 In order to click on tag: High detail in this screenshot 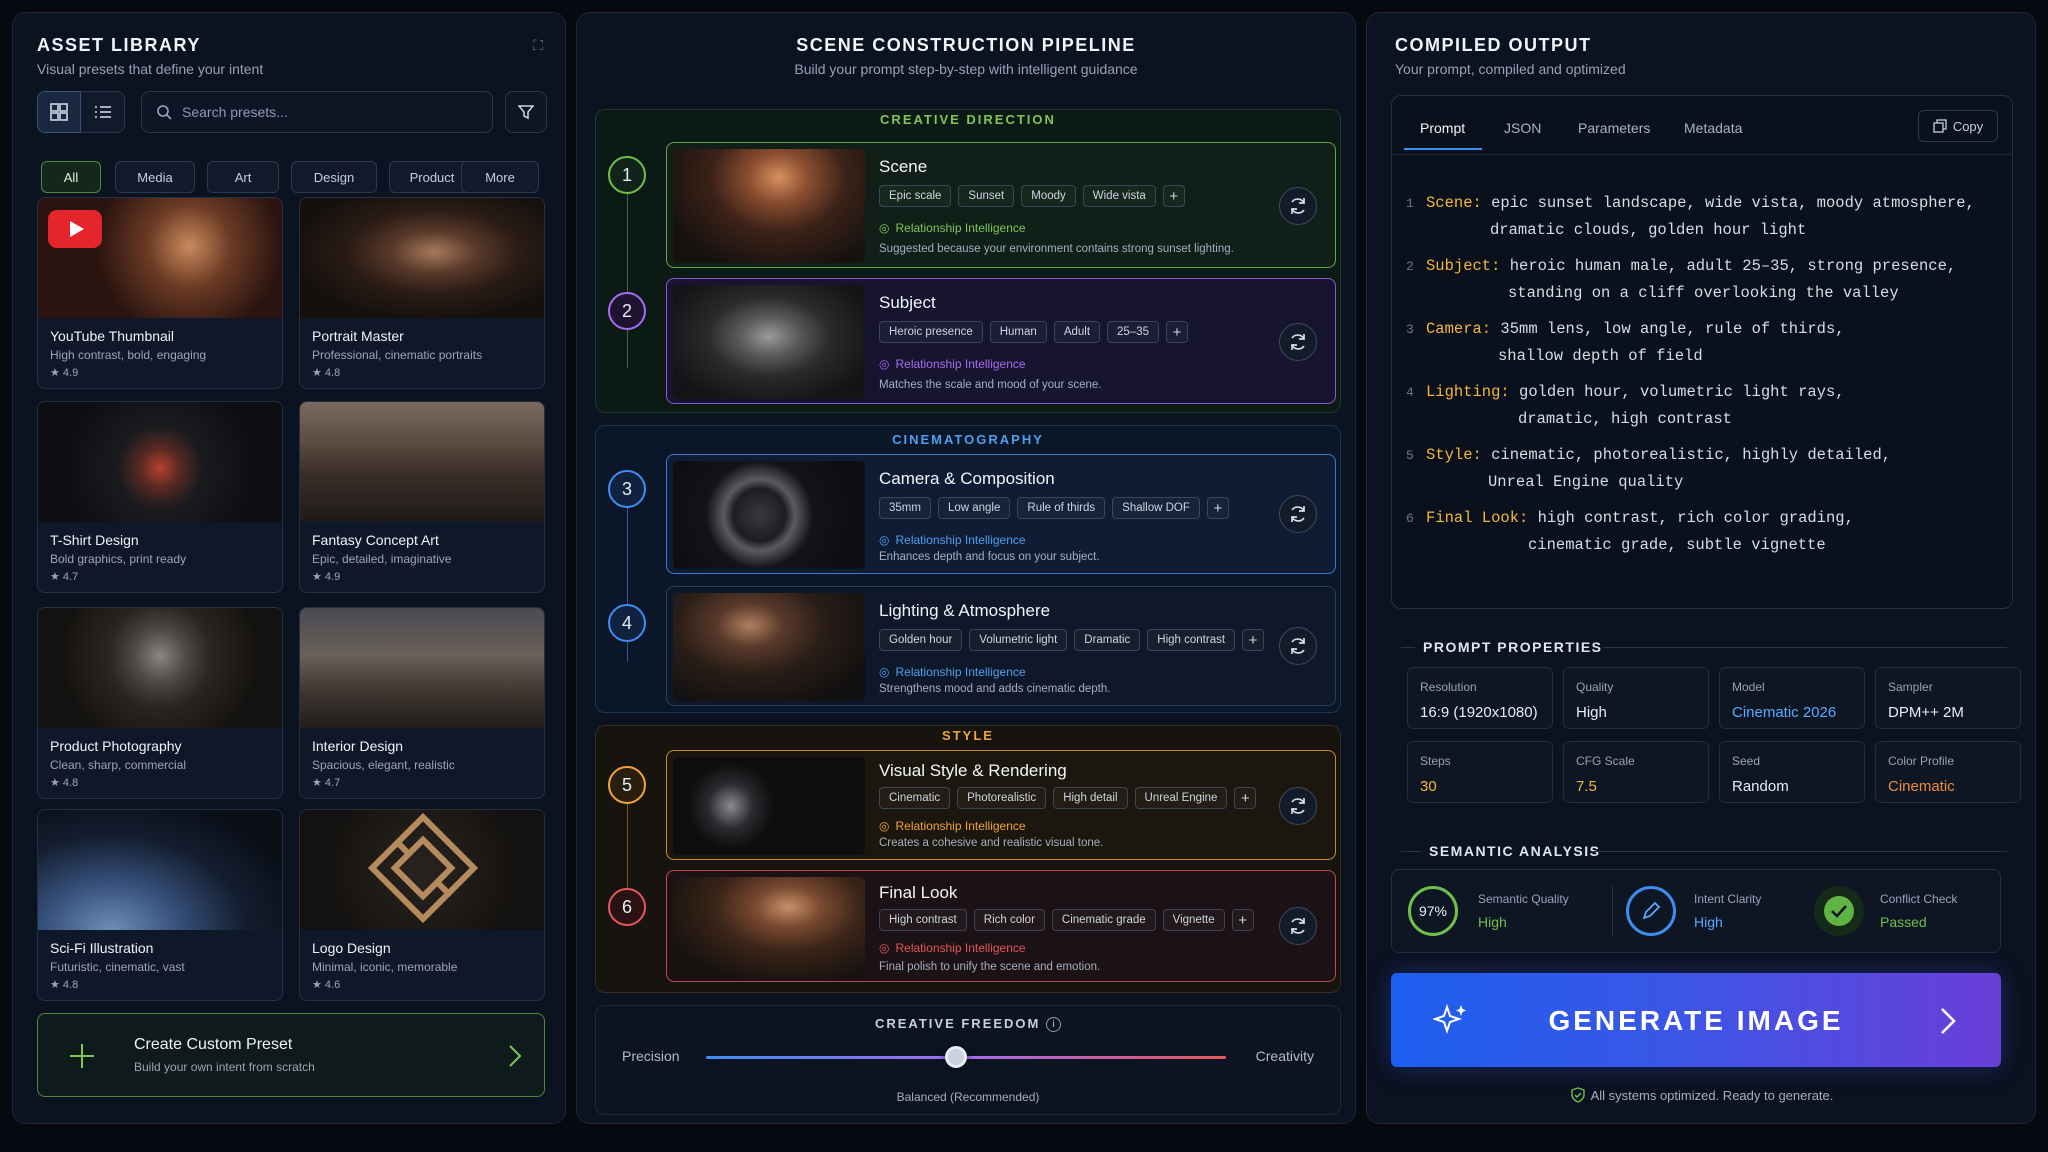, I will do `click(1090, 798)`.